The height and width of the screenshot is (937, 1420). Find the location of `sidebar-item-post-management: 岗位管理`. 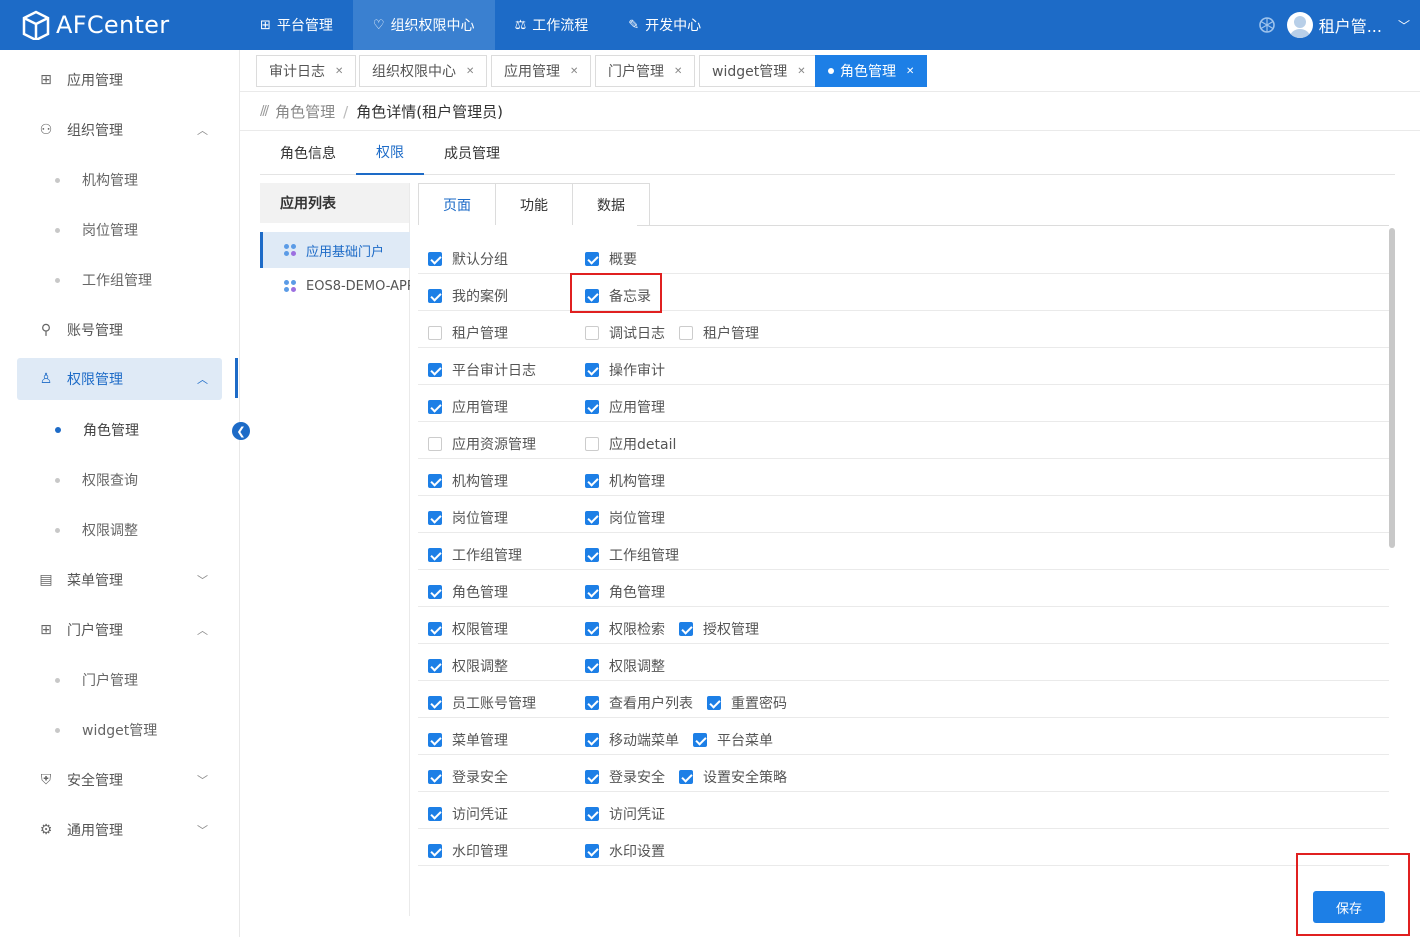

sidebar-item-post-management: 岗位管理 is located at coordinates (119, 230).